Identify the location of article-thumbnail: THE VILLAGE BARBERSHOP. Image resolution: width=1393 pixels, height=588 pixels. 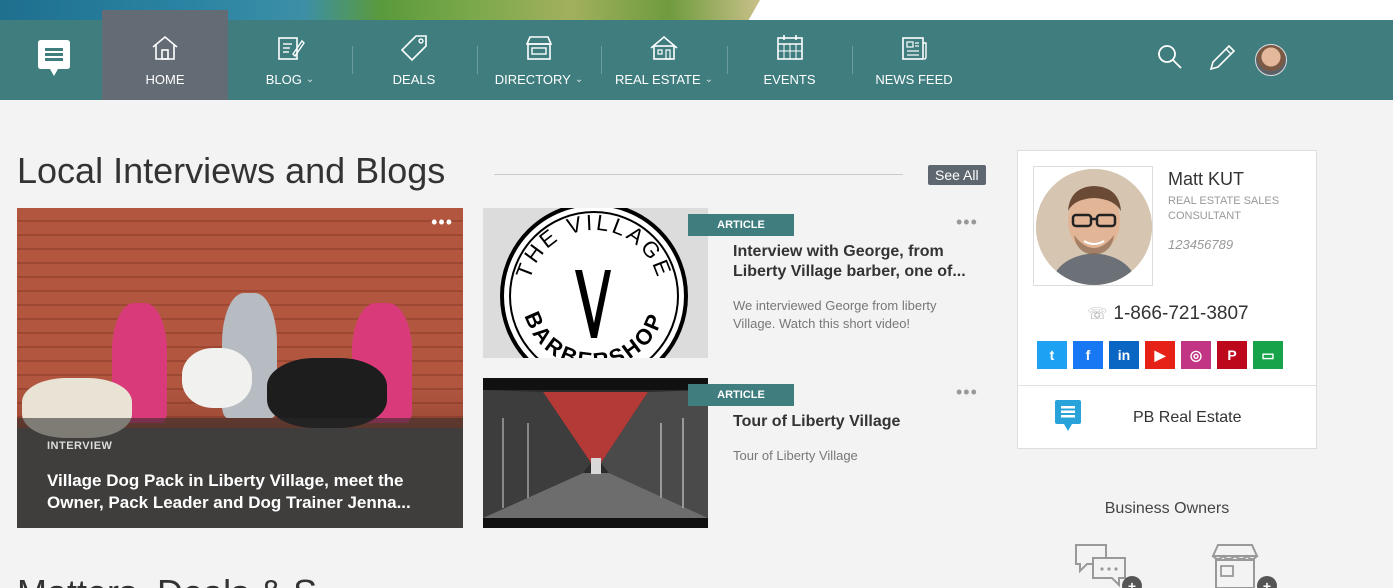
(595, 283).